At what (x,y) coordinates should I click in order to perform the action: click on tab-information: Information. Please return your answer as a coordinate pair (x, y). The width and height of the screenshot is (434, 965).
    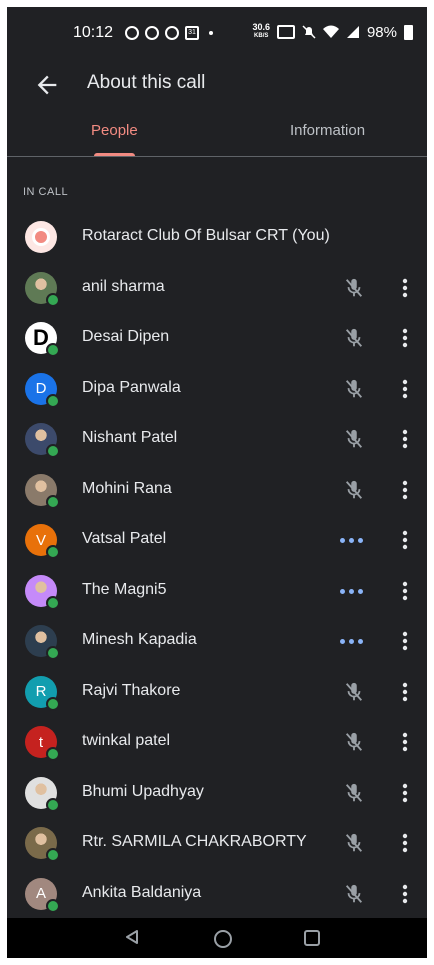
    Looking at the image, I should click on (327, 130).